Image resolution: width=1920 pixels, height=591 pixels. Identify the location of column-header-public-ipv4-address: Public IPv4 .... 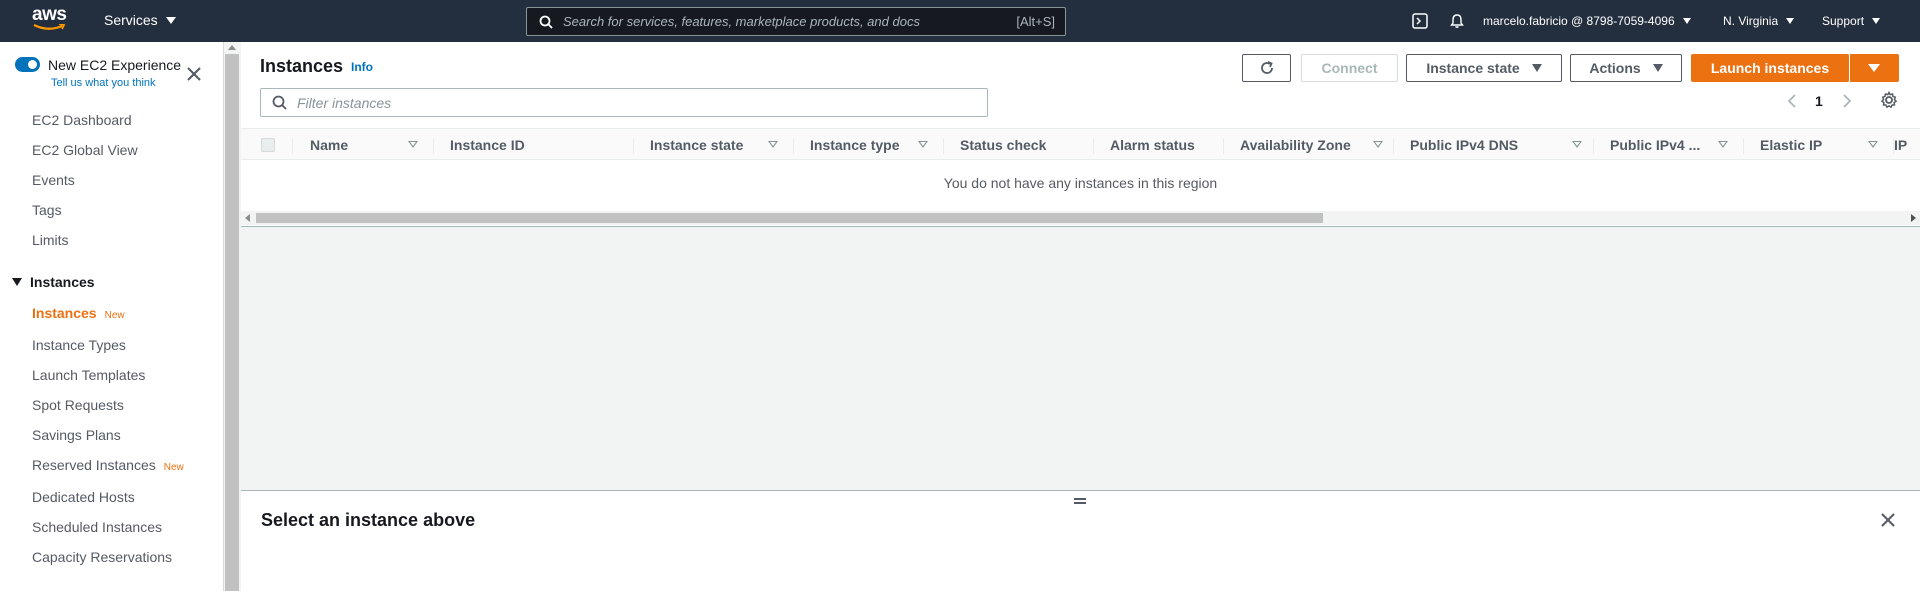
(1655, 145).